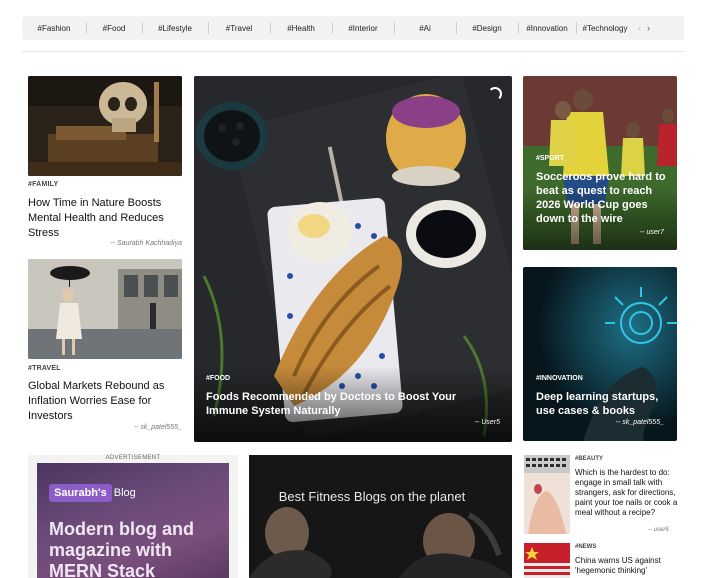 This screenshot has height=578, width=712. What do you see at coordinates (43, 184) in the screenshot?
I see `card-category: #FAMILY` at bounding box center [43, 184].